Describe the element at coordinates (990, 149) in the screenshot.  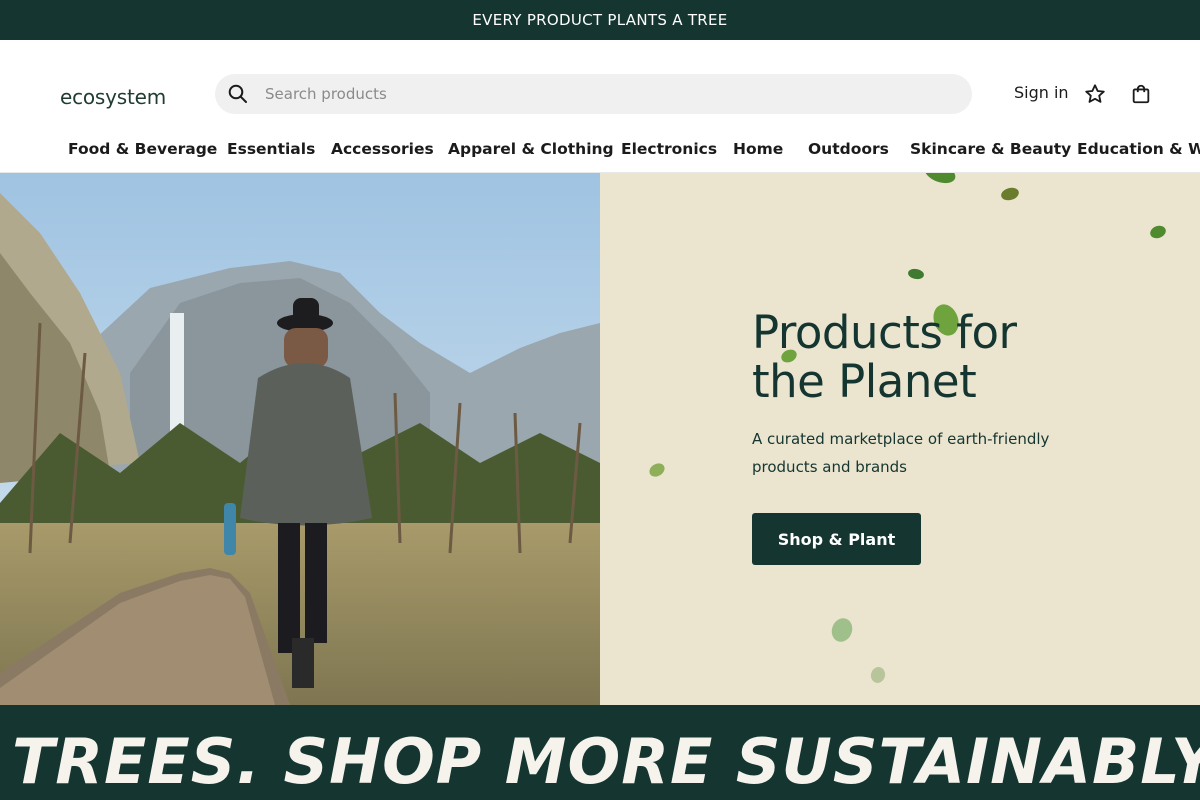
I see `nav-item-skincare-beauty: Skincare & Beauty` at that location.